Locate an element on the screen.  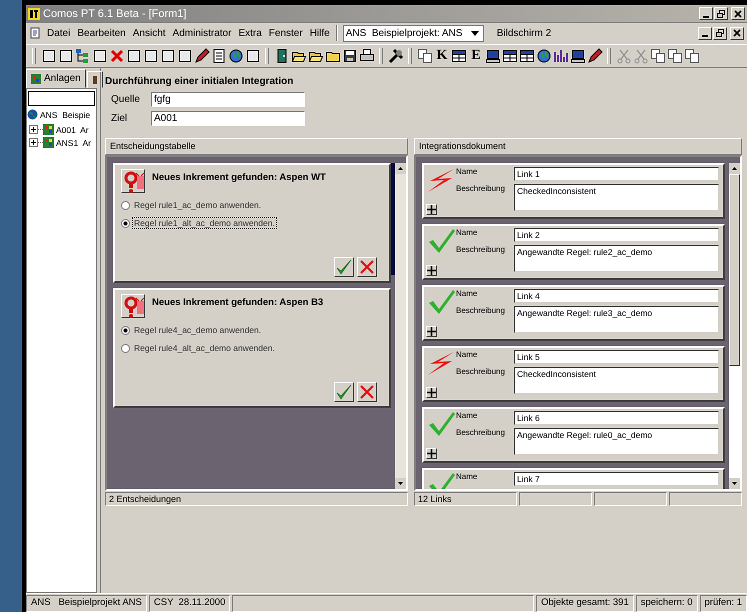
toolbar-button: E is located at coordinates (476, 56).